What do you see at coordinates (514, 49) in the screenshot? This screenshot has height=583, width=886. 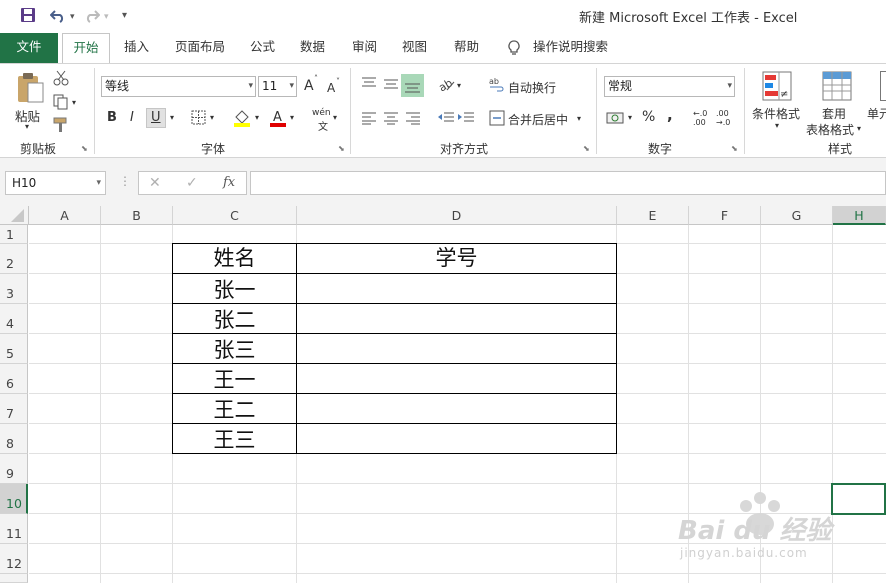 I see `lightbulb-icon` at bounding box center [514, 49].